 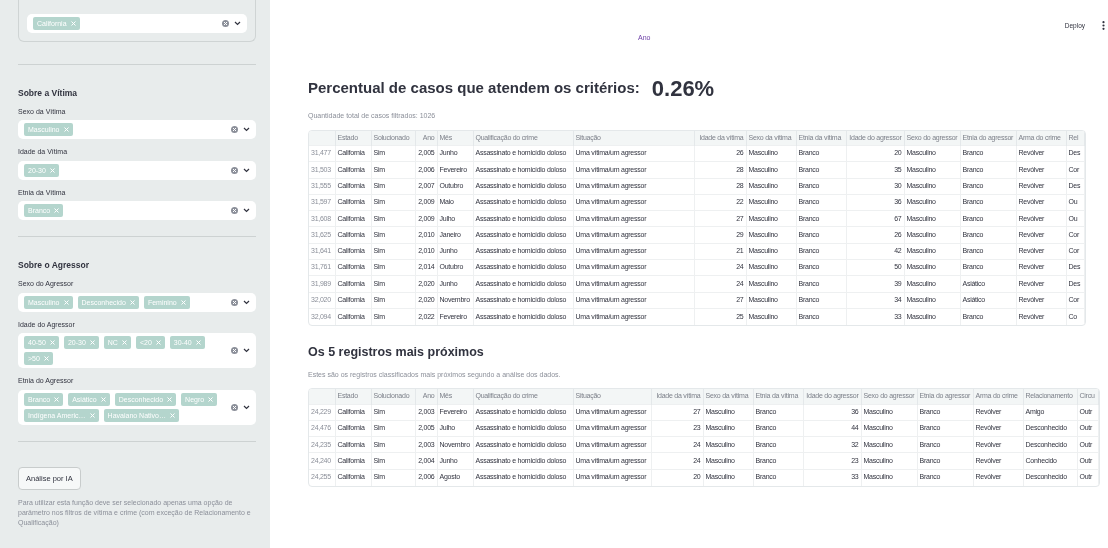 What do you see at coordinates (1103, 25) in the screenshot?
I see `more-menu-icon` at bounding box center [1103, 25].